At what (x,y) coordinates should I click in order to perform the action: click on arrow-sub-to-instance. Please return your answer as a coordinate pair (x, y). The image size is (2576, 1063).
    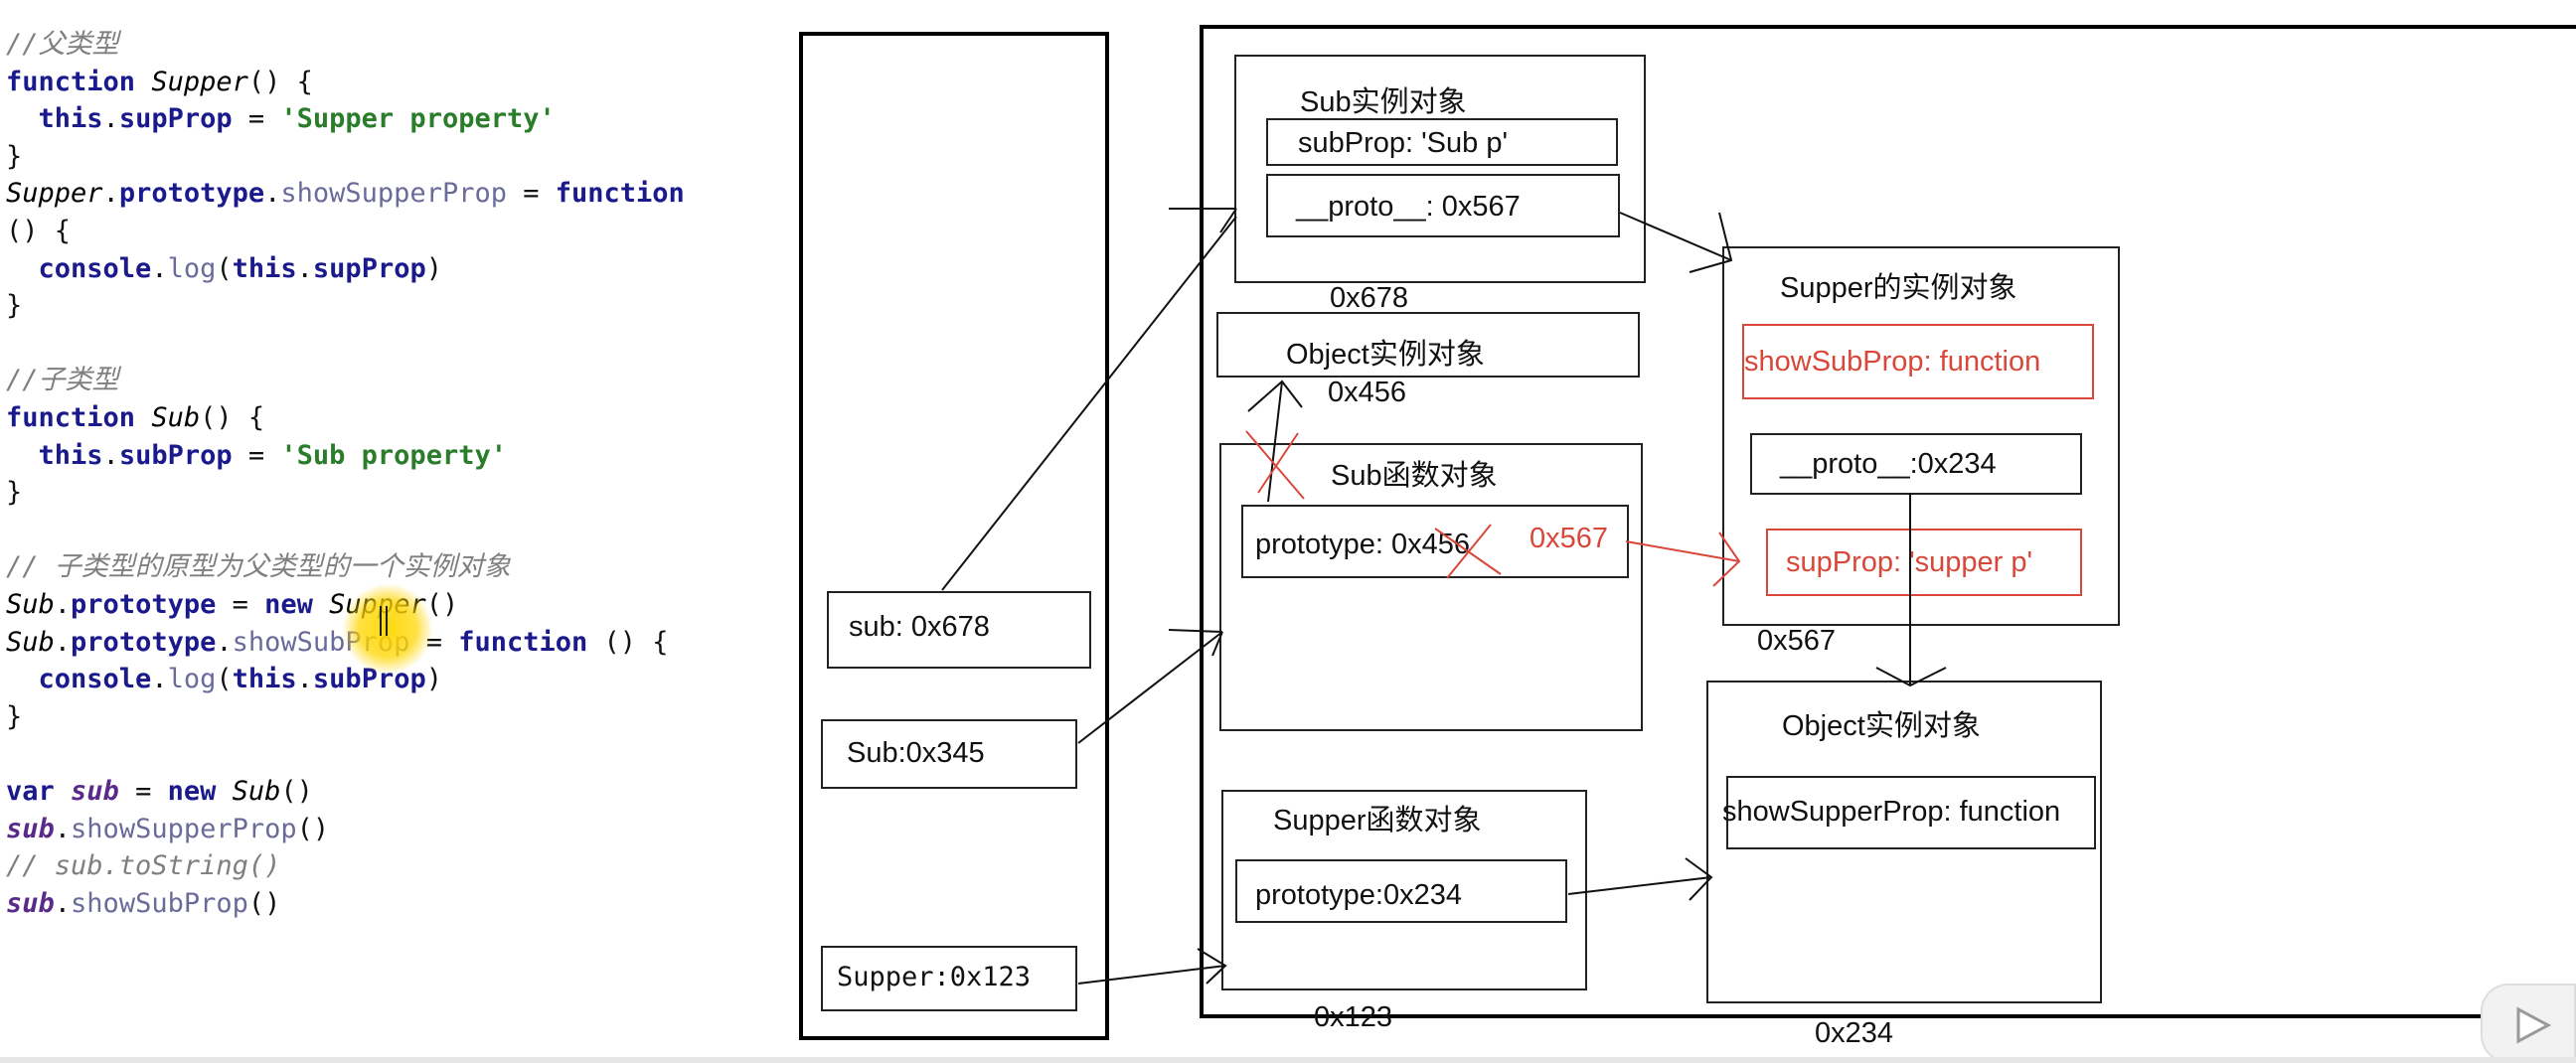
    Looking at the image, I should click on (1089, 403).